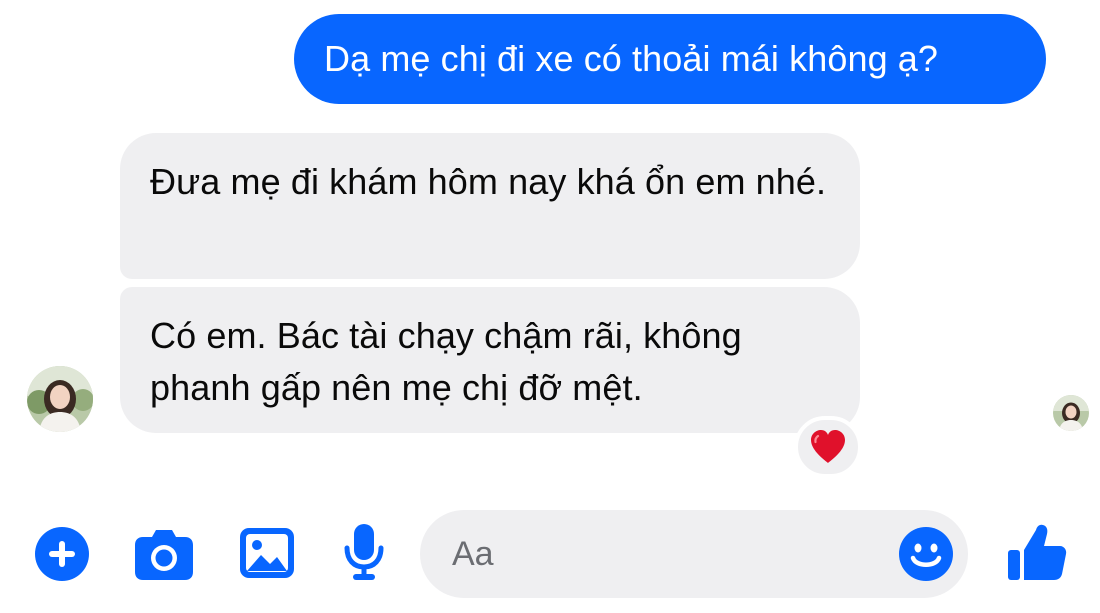  I want to click on seen-receipt-avatar, so click(1071, 413).